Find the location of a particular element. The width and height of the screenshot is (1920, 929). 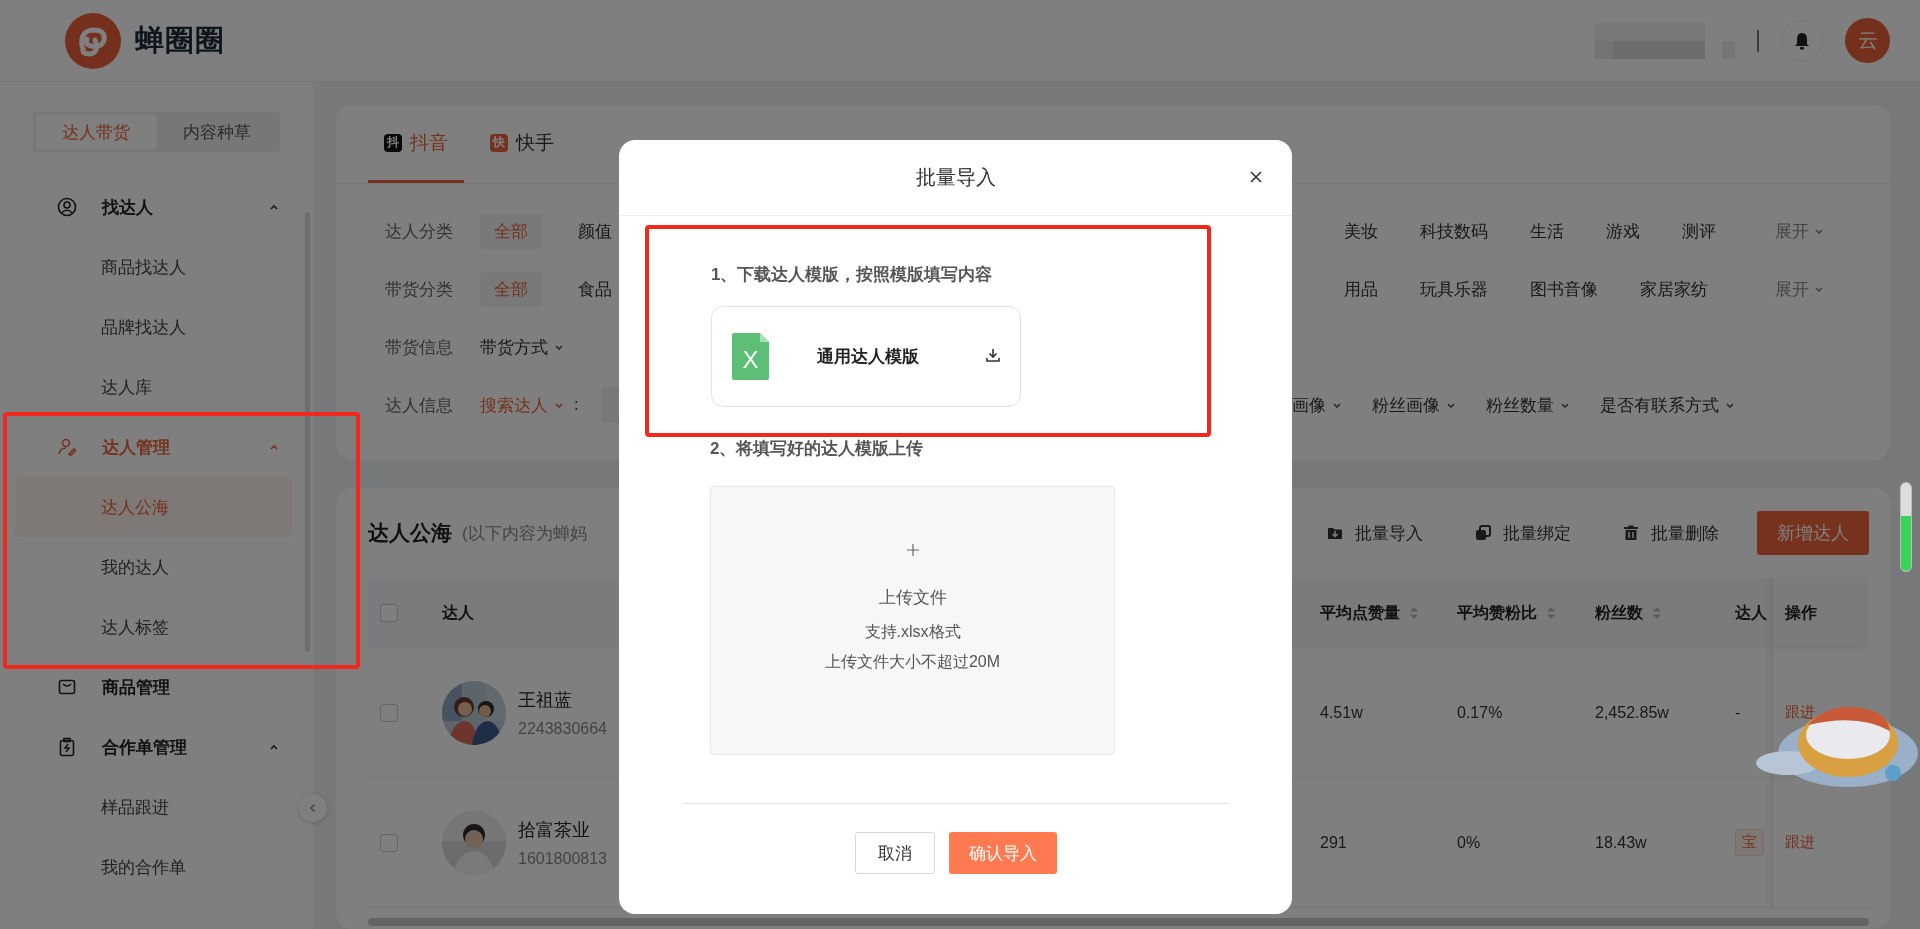

cancel-button: 取消 is located at coordinates (895, 853).